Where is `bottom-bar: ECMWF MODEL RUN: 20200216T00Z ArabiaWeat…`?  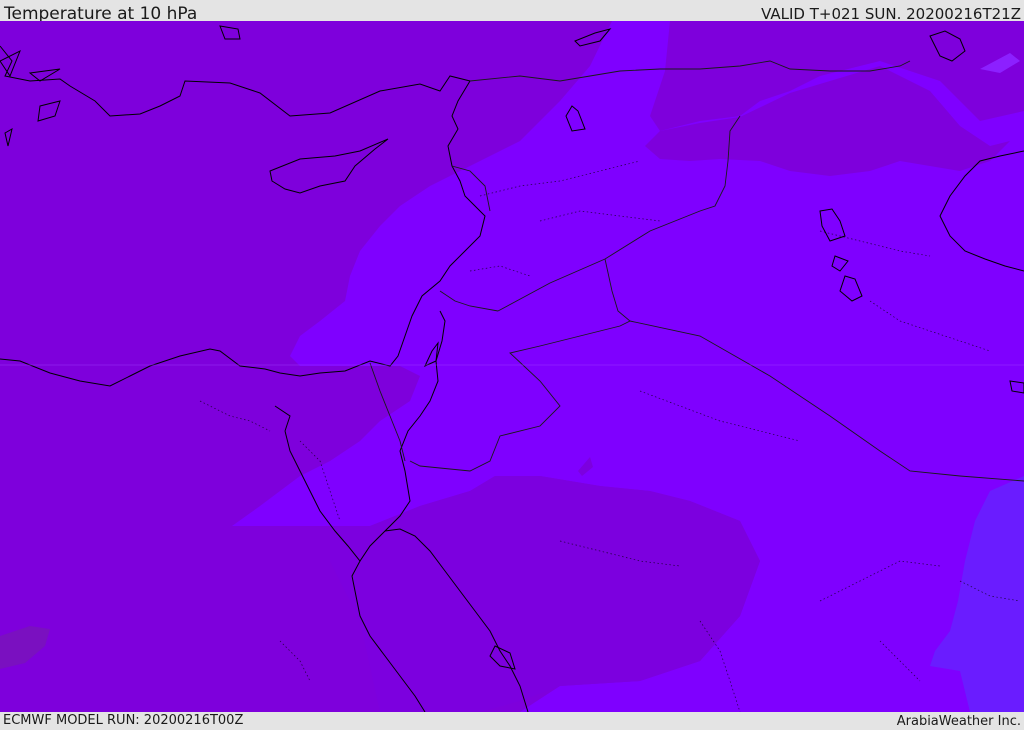 bottom-bar: ECMWF MODEL RUN: 20200216T00Z ArabiaWeat… is located at coordinates (512, 720).